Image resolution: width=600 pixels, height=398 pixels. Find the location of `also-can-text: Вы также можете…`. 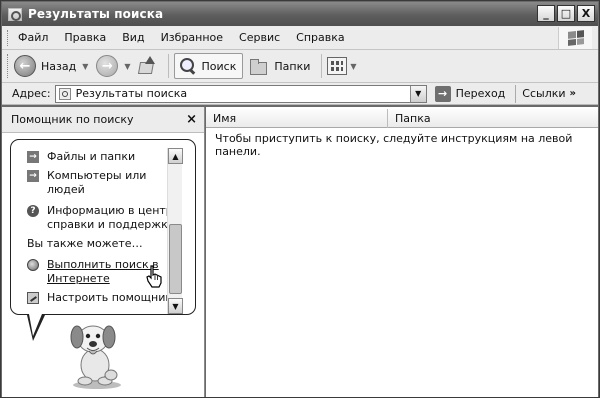

also-can-text: Вы также можете… is located at coordinates (85, 243).